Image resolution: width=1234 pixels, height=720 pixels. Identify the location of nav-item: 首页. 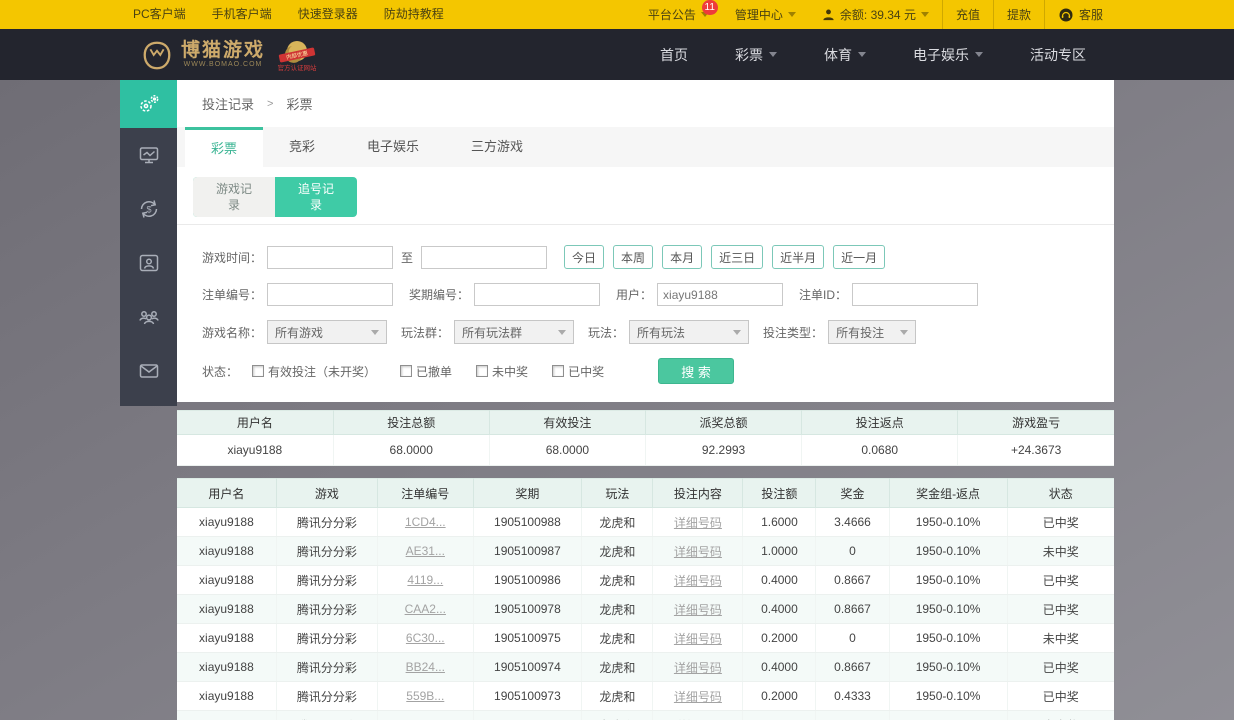
(674, 55).